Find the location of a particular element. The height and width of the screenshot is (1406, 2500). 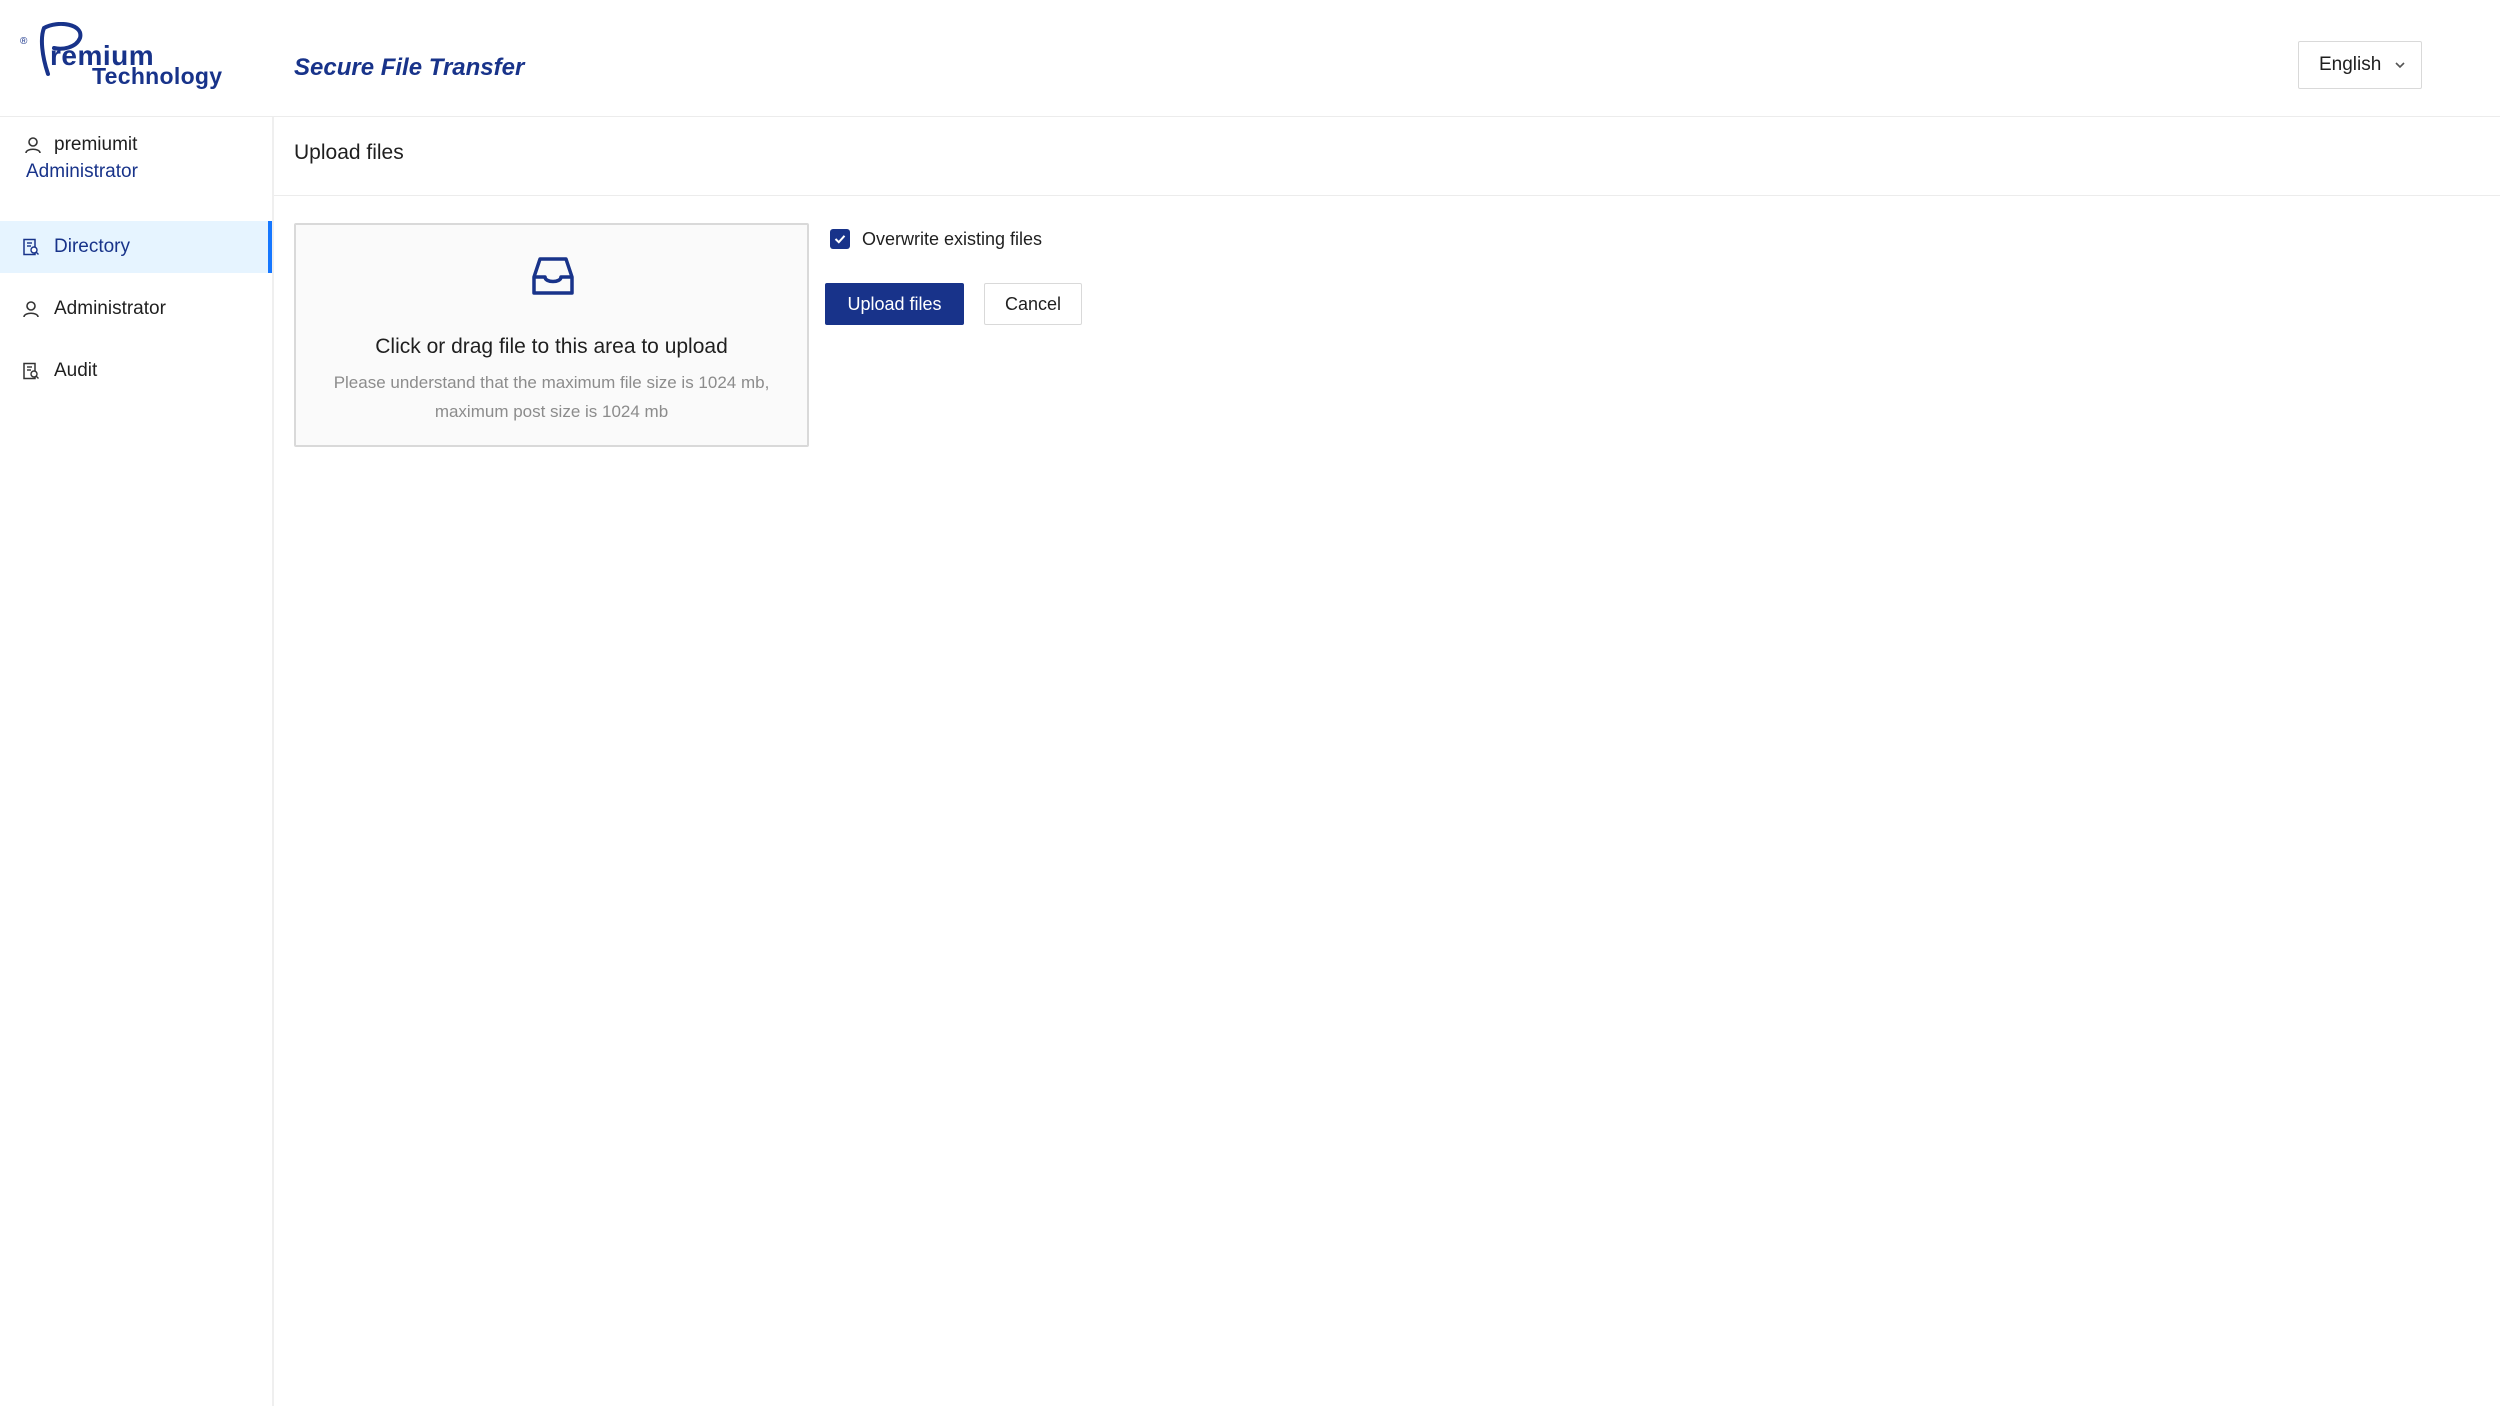

page-title: Upload files is located at coordinates (349, 152).